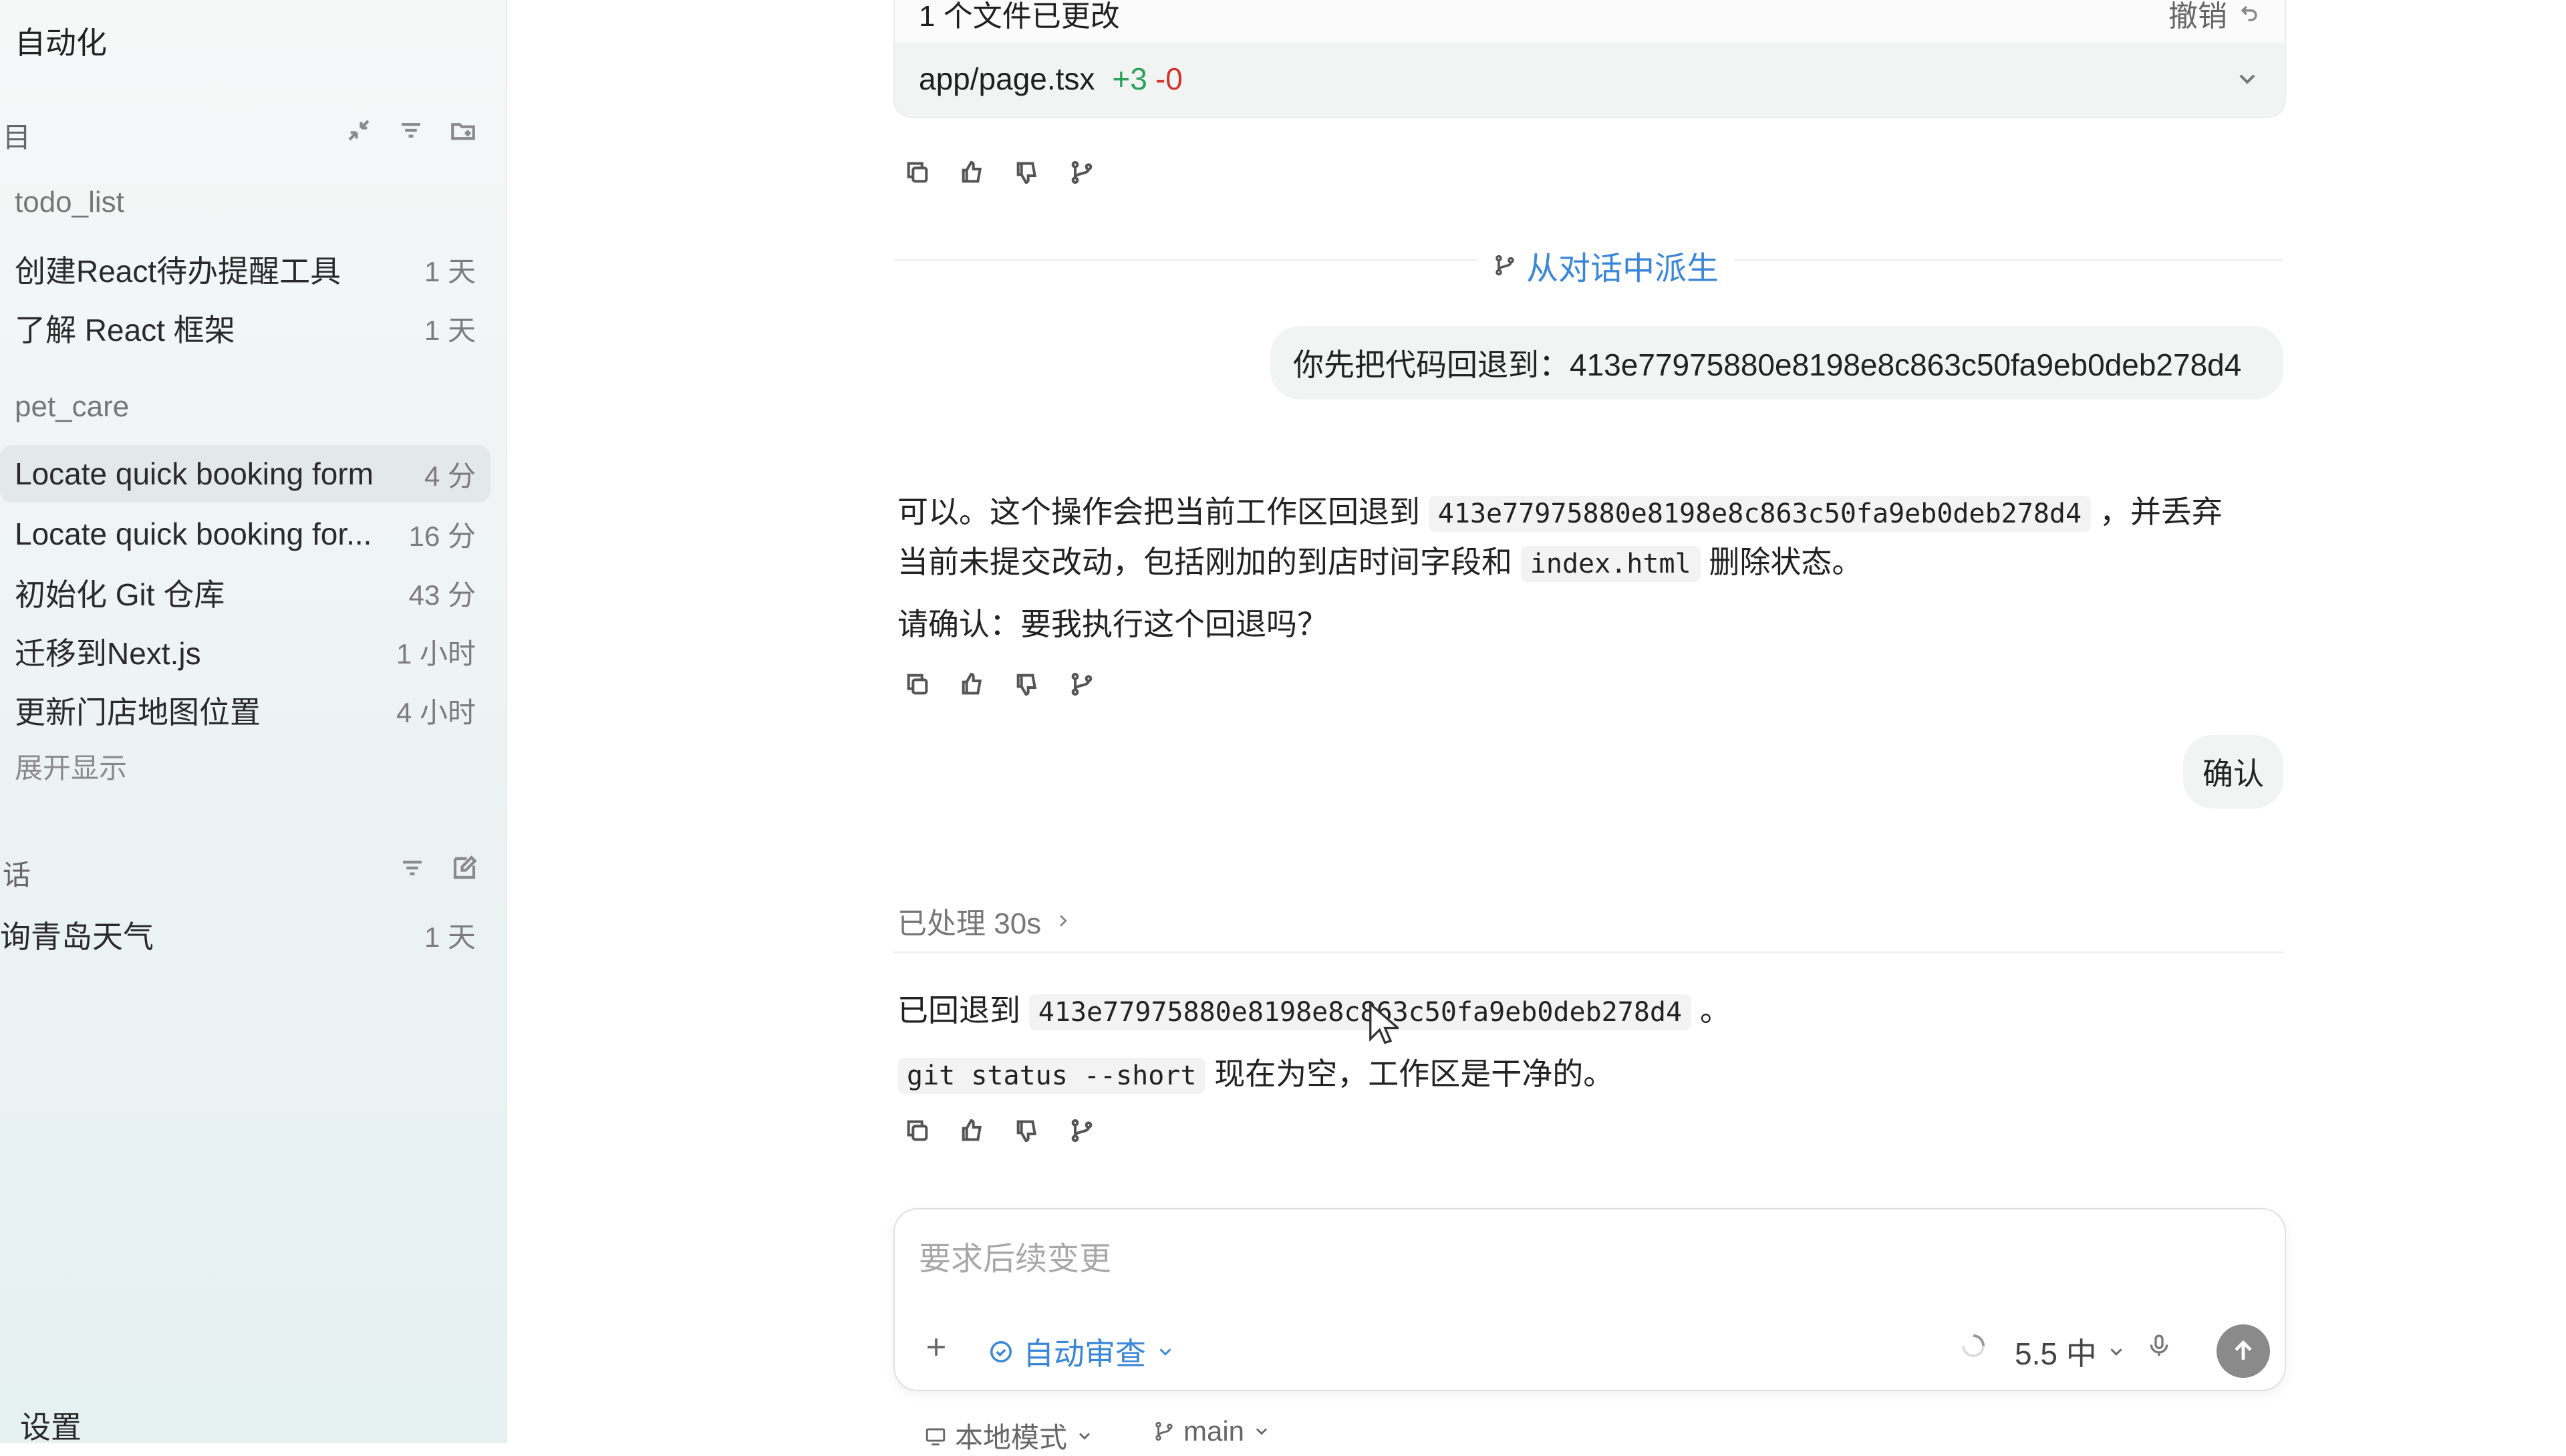 The image size is (2566, 1456). Describe the element at coordinates (1019, 16) in the screenshot. I see `files-changed-label: 1 个文件已更改` at that location.